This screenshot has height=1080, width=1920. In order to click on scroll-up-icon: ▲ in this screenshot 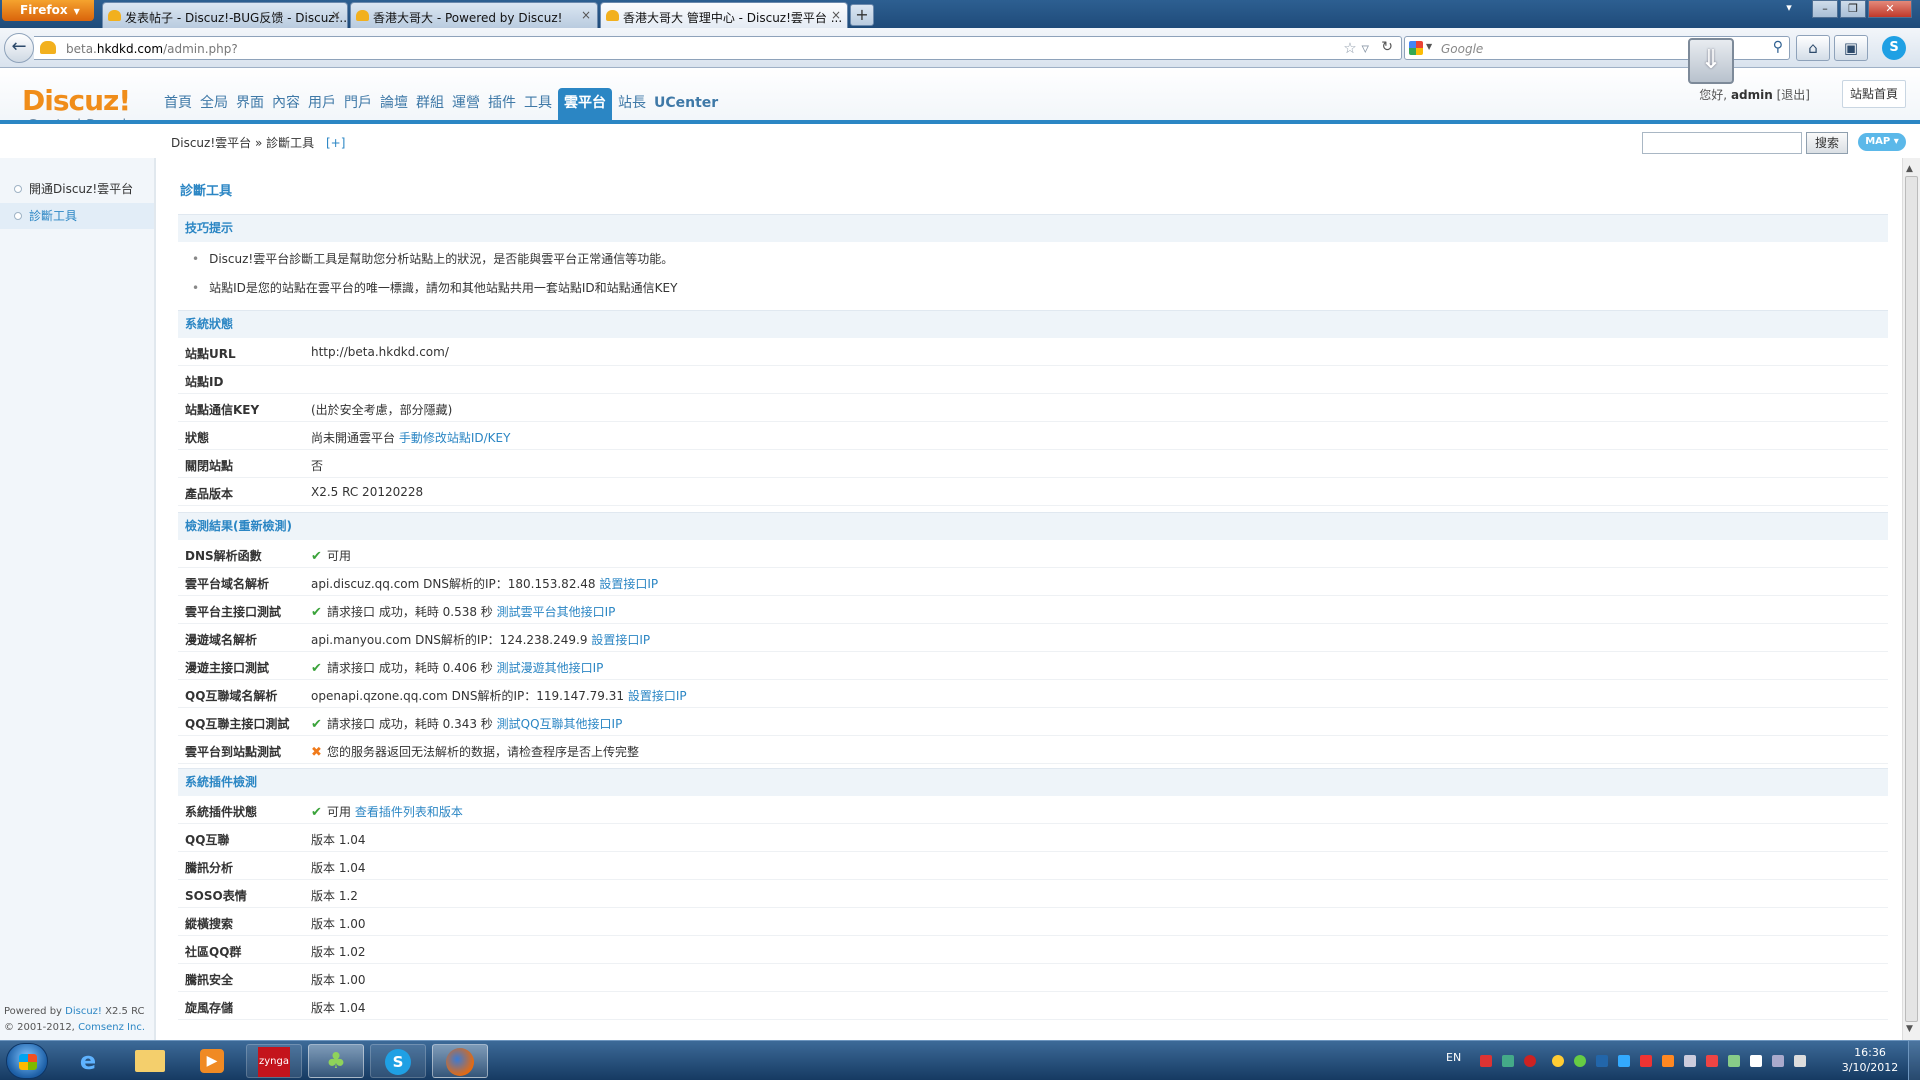, I will do `click(1909, 169)`.